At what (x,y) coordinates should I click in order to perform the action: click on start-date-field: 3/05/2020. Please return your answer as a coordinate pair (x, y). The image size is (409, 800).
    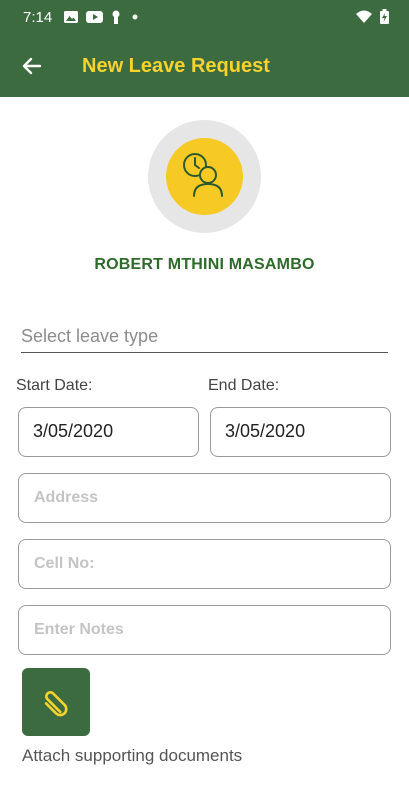
    Looking at the image, I should click on (108, 432).